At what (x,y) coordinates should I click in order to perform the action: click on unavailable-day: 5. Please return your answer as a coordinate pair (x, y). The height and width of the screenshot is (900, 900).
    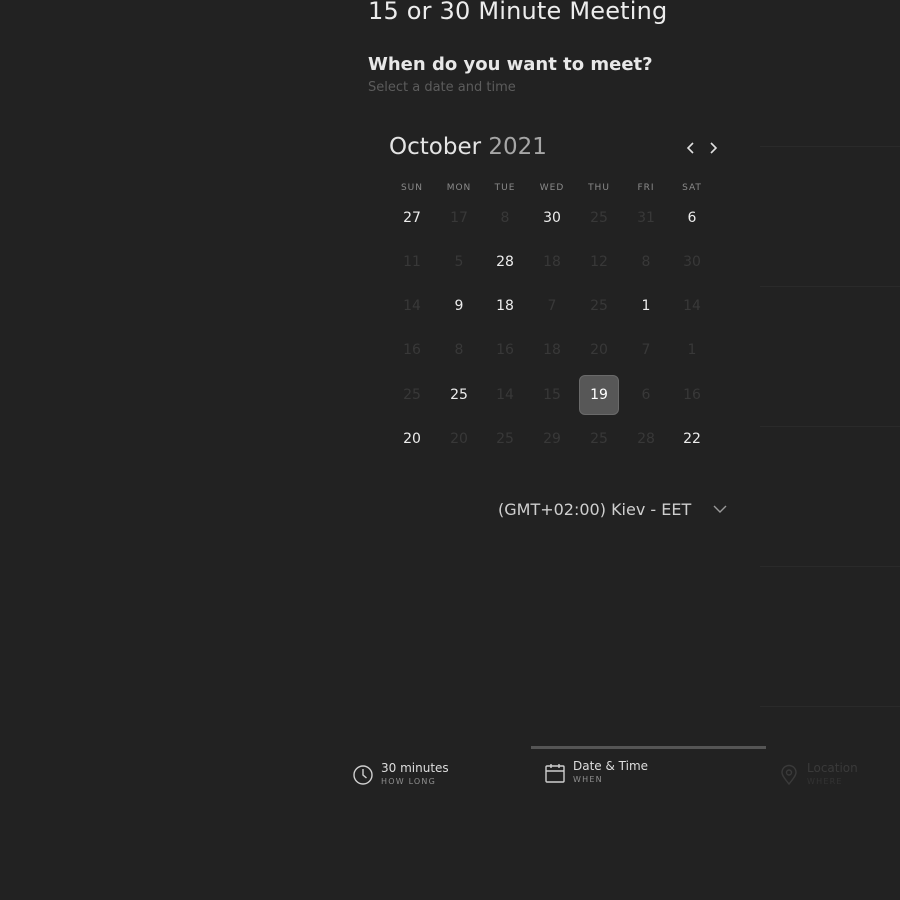
    Looking at the image, I should click on (459, 262).